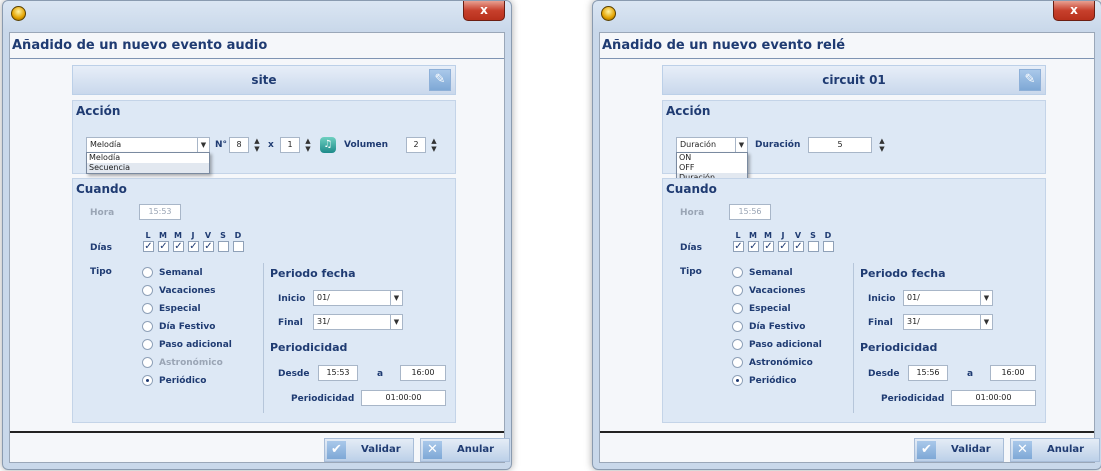  Describe the element at coordinates (882, 145) in the screenshot. I see `duracion-stepper: ▲ ▼` at that location.